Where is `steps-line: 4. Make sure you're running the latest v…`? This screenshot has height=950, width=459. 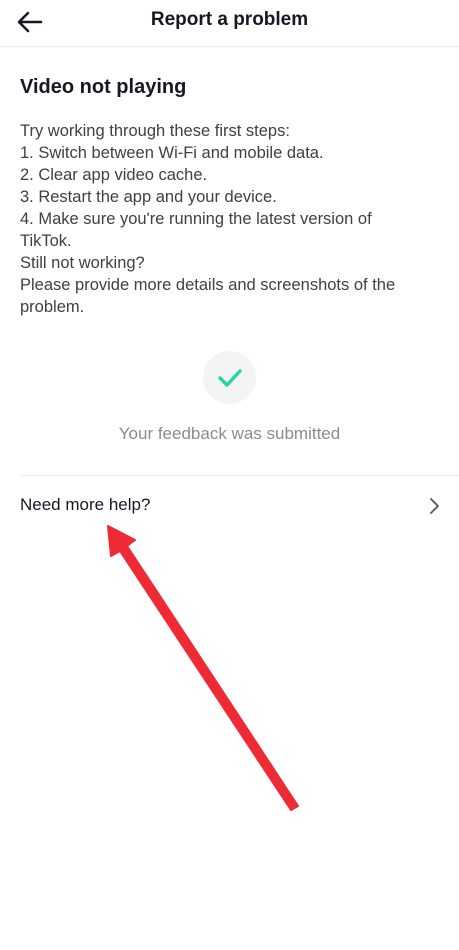
steps-line: 4. Make sure you're running the latest v… is located at coordinates (196, 219).